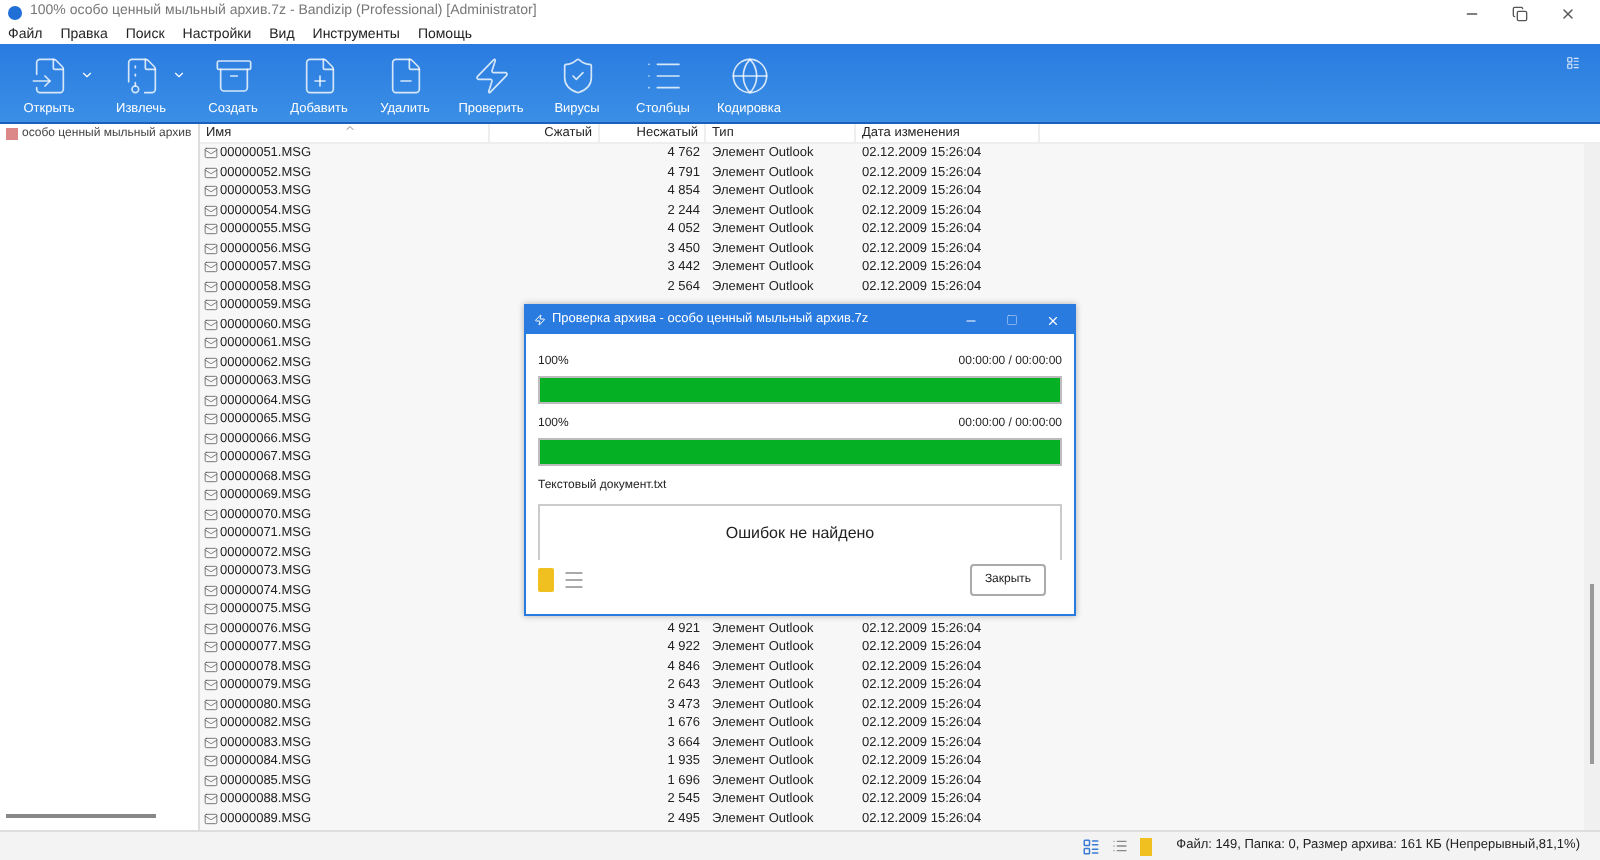 This screenshot has height=860, width=1600. Describe the element at coordinates (233, 76) in the screenshot. I see `create-icon` at that location.